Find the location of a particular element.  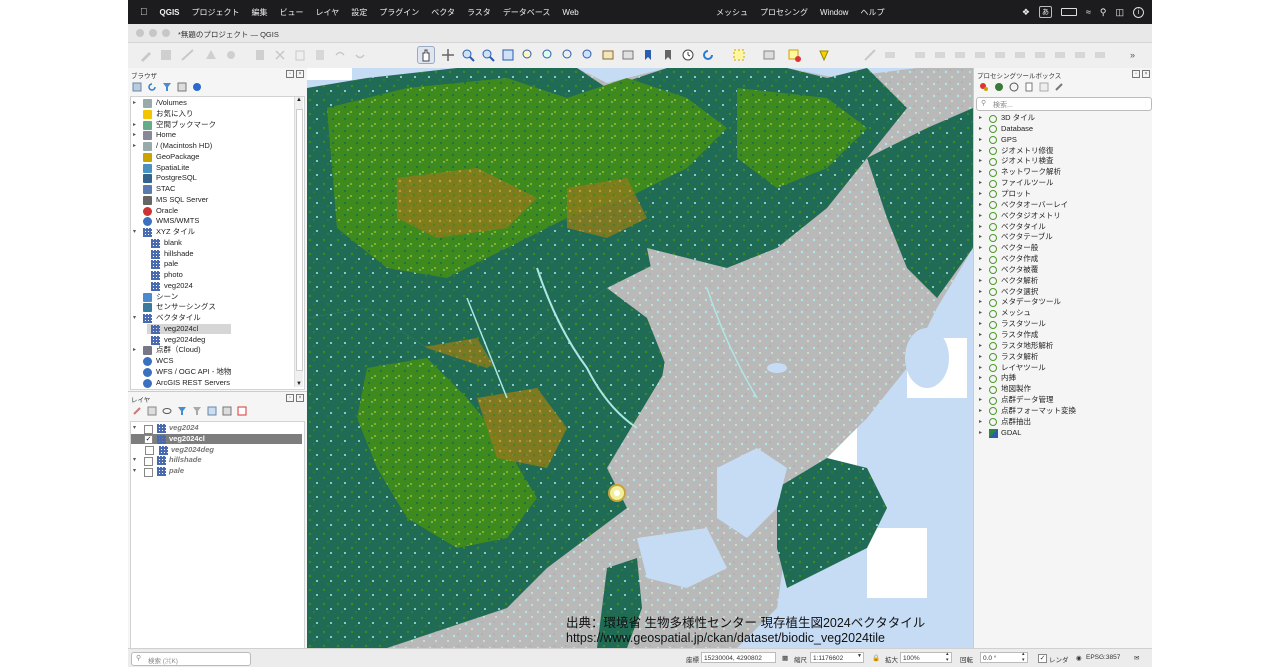

processing-group: ▸ ファイルツール is located at coordinates (1061, 183).